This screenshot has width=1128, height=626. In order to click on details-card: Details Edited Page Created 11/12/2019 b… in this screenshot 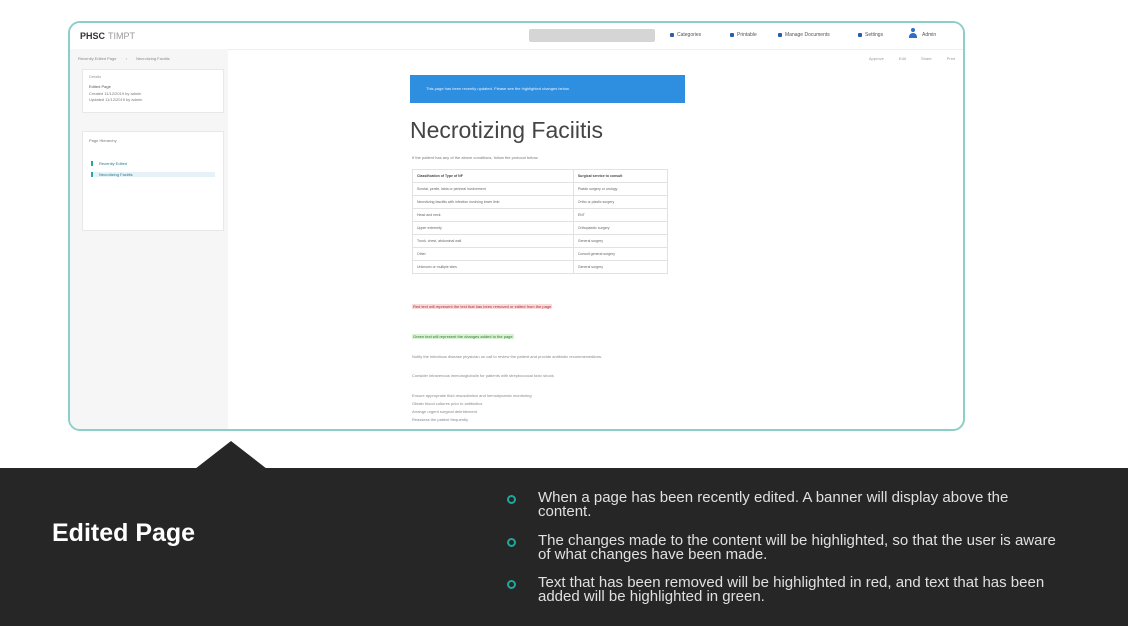, I will do `click(153, 91)`.